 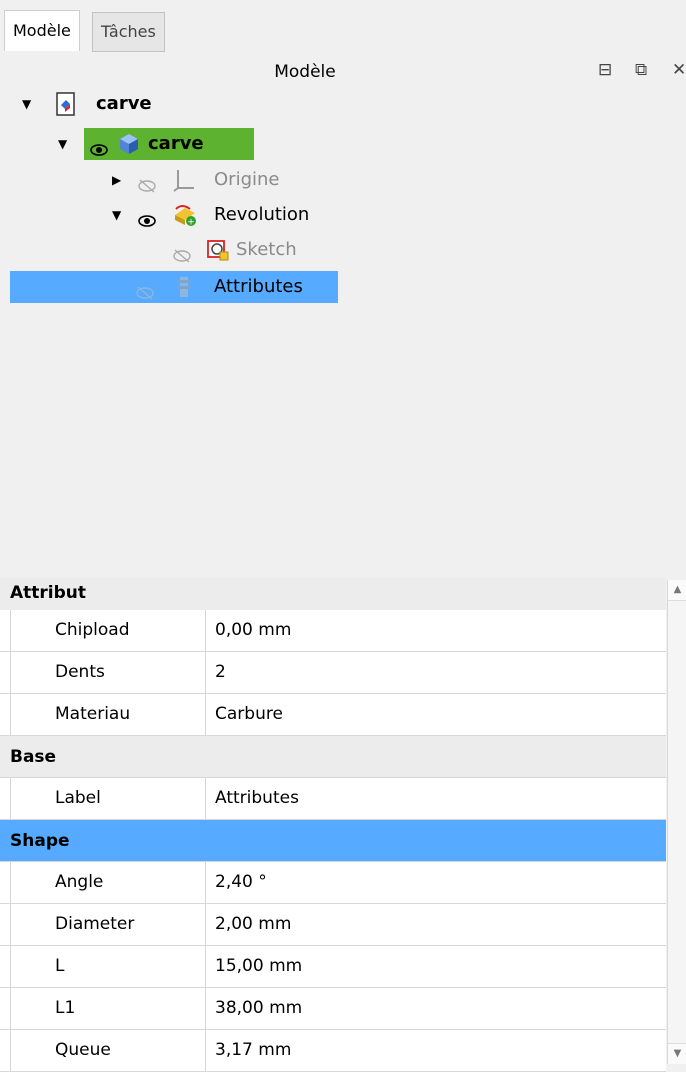 I want to click on tree-item-body: ▼ carve, so click(x=156, y=144).